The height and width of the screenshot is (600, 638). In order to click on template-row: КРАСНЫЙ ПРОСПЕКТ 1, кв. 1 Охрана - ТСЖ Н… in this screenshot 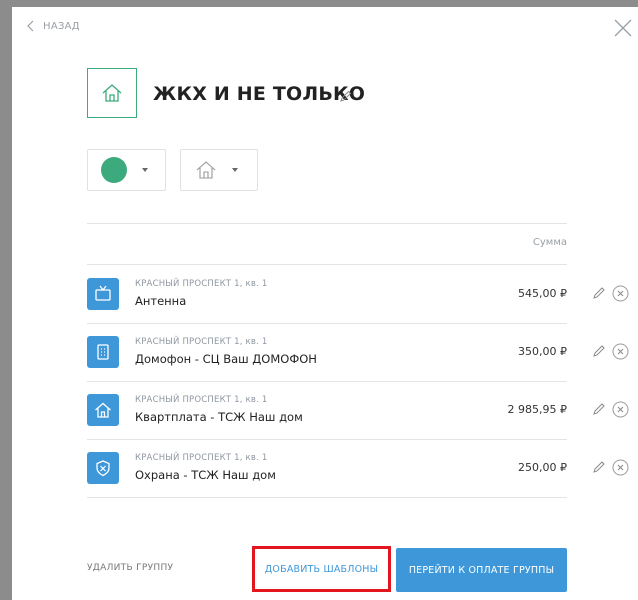, I will do `click(358, 468)`.